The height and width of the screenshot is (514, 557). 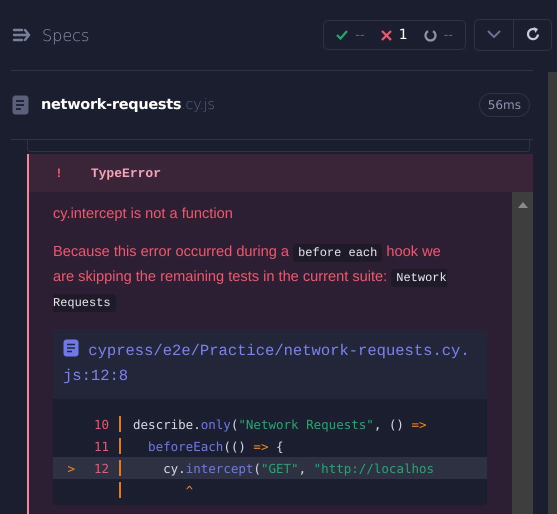 What do you see at coordinates (494, 34) in the screenshot?
I see `chevron-down-icon` at bounding box center [494, 34].